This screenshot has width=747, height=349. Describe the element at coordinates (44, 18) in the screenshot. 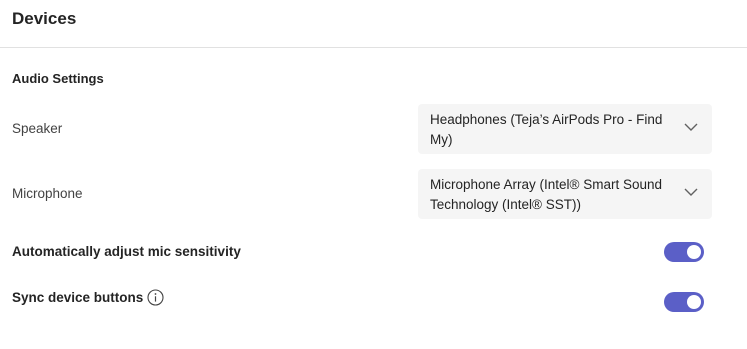

I see `page-title: Devices` at that location.